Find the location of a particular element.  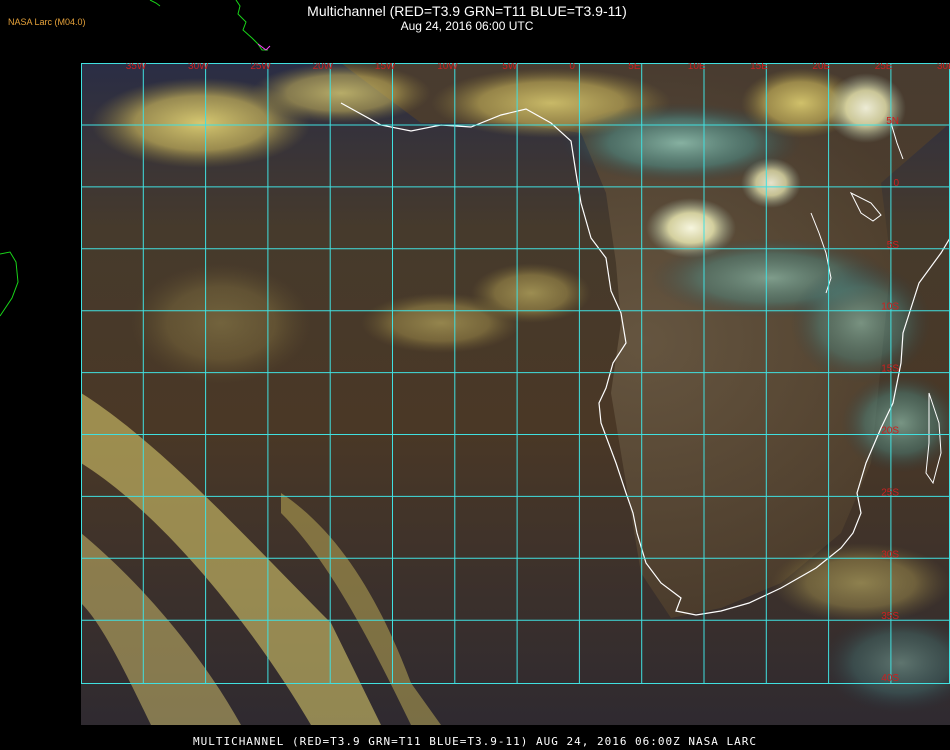

longitude-label: 25W is located at coordinates (260, 67).